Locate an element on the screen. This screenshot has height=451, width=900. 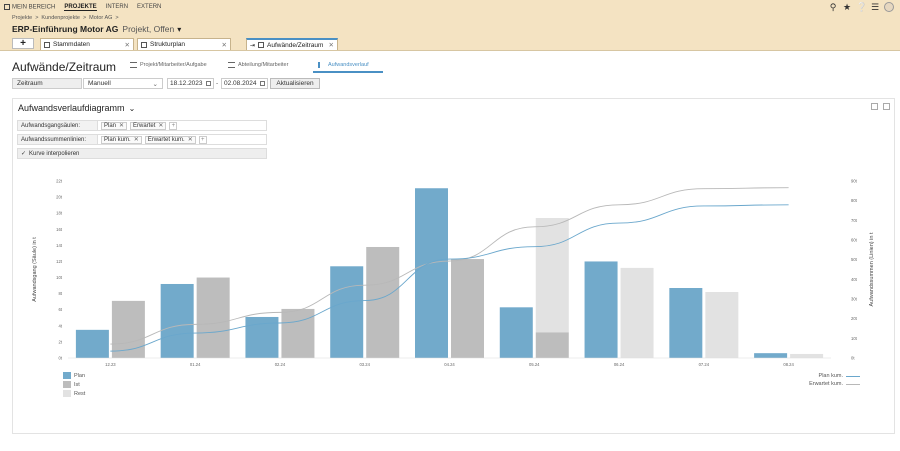
y-axis-label: Aufwandsgang (Säule) in t is located at coordinates (35, 269).